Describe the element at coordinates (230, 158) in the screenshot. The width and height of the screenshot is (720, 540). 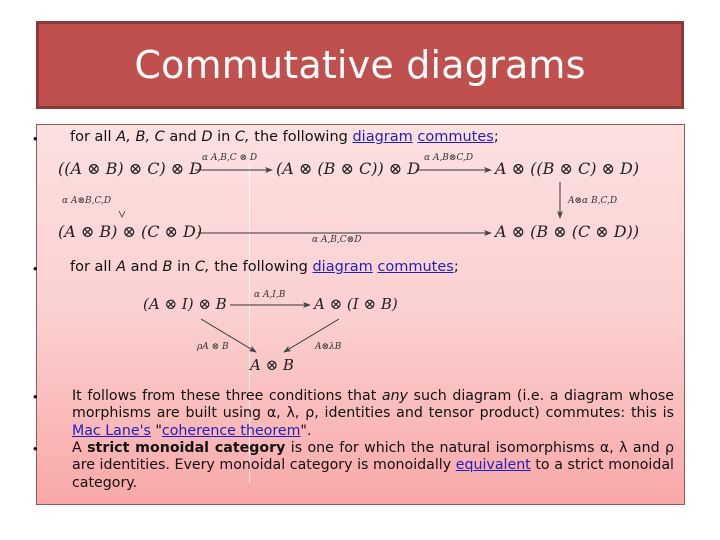
I see `pentagon-label-top1: α A,B,C ⊗ D` at that location.